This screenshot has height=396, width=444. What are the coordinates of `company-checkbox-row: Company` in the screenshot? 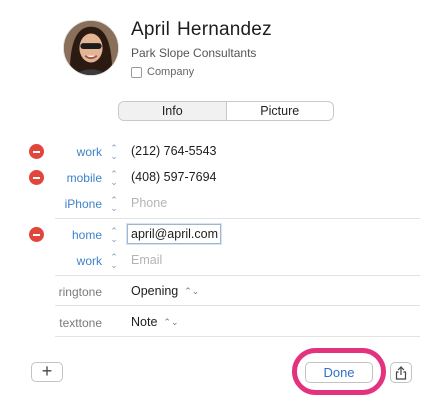 It's located at (162, 72).